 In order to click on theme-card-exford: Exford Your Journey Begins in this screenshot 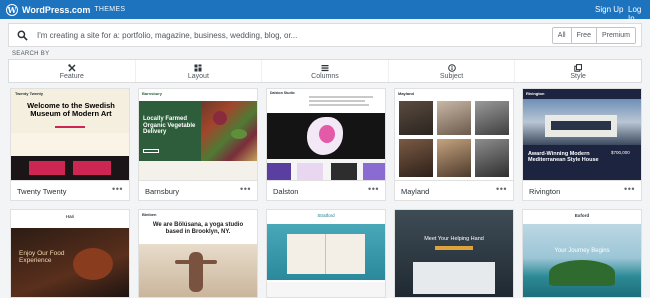, I will do `click(582, 253)`.